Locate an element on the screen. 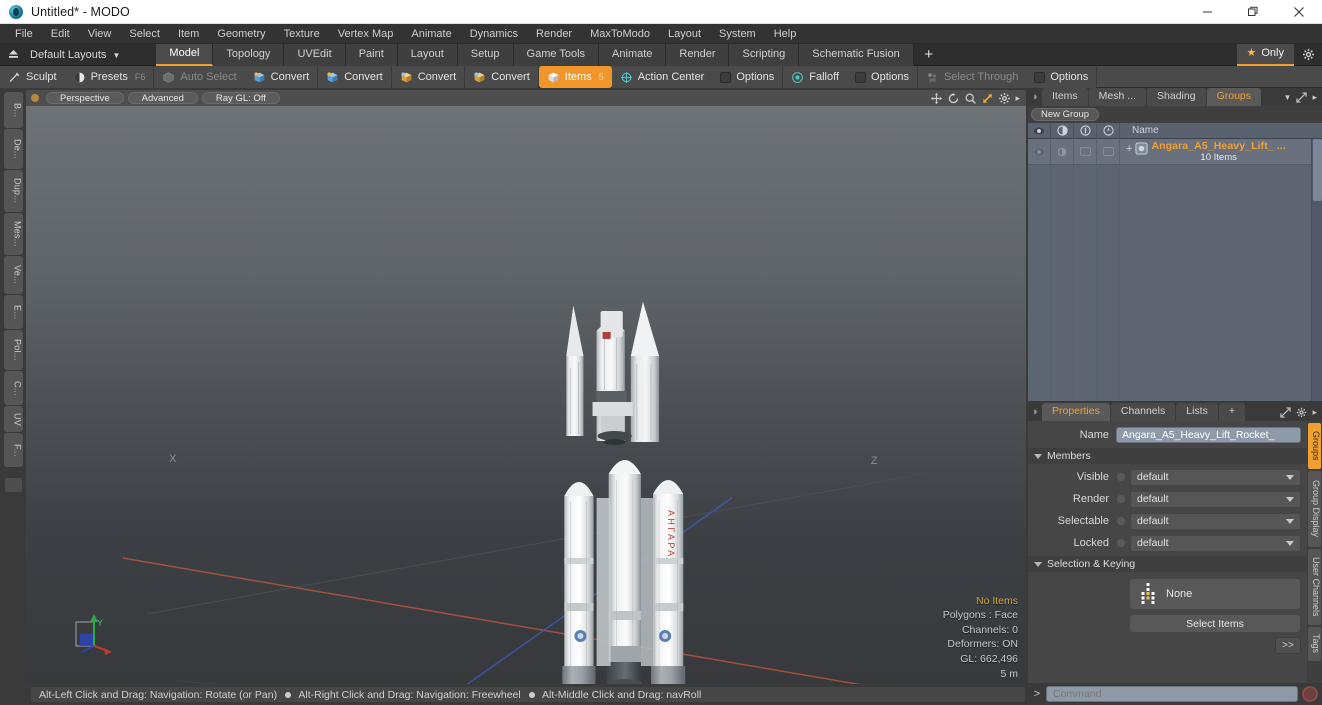 This screenshot has width=1322, height=705. tab-properties: Properties is located at coordinates (1076, 412).